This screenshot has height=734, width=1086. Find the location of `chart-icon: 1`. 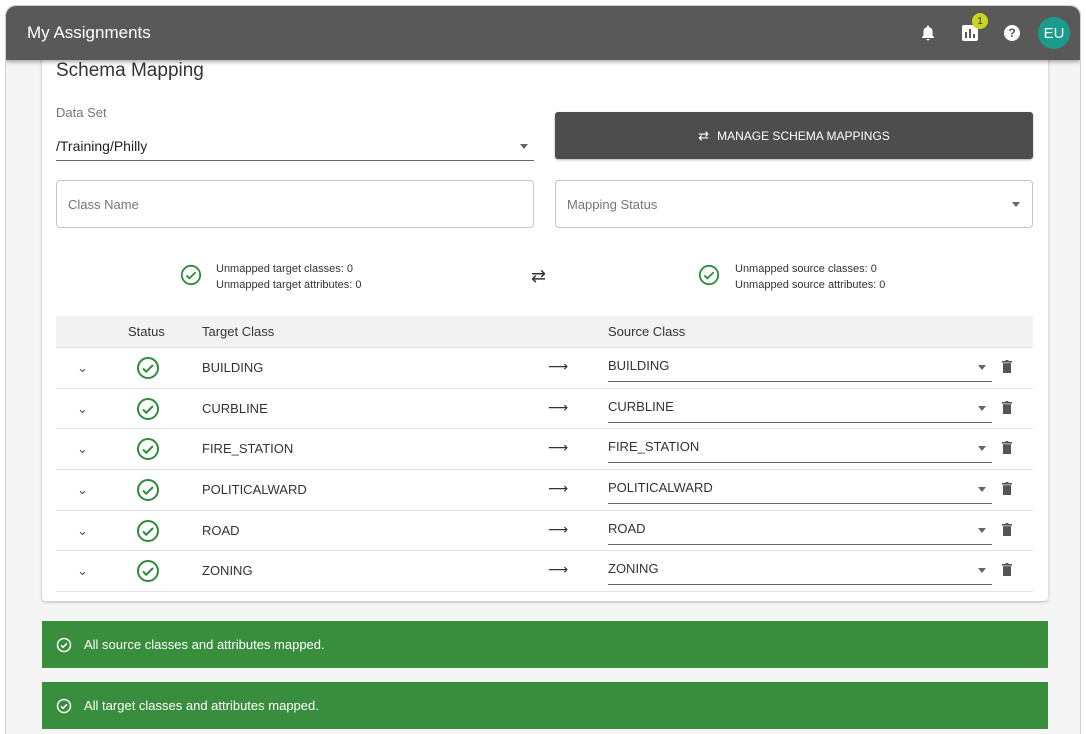

chart-icon: 1 is located at coordinates (974, 28).